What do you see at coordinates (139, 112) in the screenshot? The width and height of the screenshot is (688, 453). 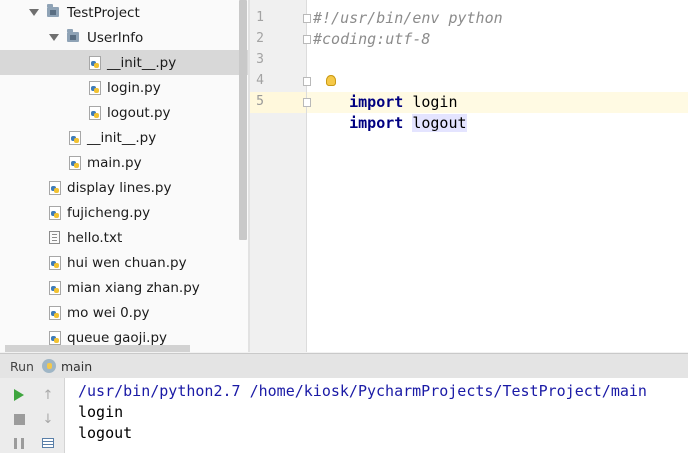 I see `tree-item-label: logout.py` at bounding box center [139, 112].